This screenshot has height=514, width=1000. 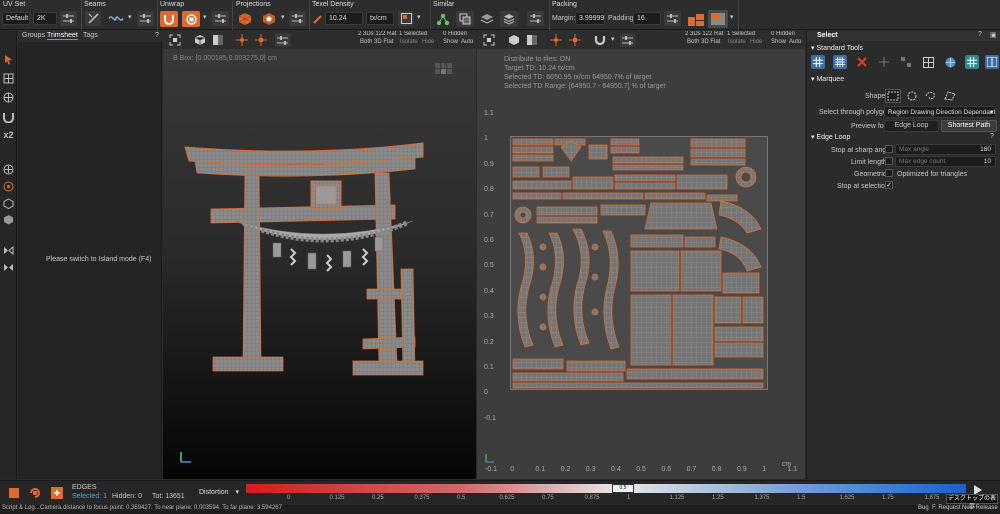 I want to click on shape-rect-icon, so click(x=893, y=96).